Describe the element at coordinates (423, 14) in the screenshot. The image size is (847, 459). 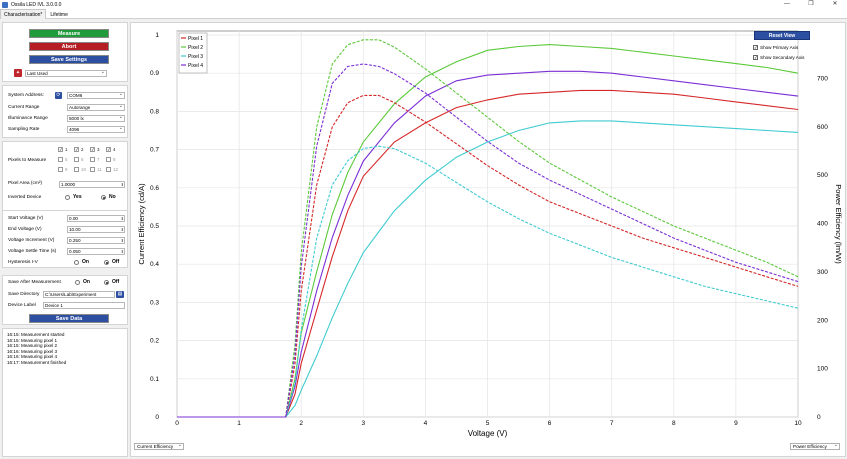
I see `tab-bar: Characterisation* Lifetime` at that location.